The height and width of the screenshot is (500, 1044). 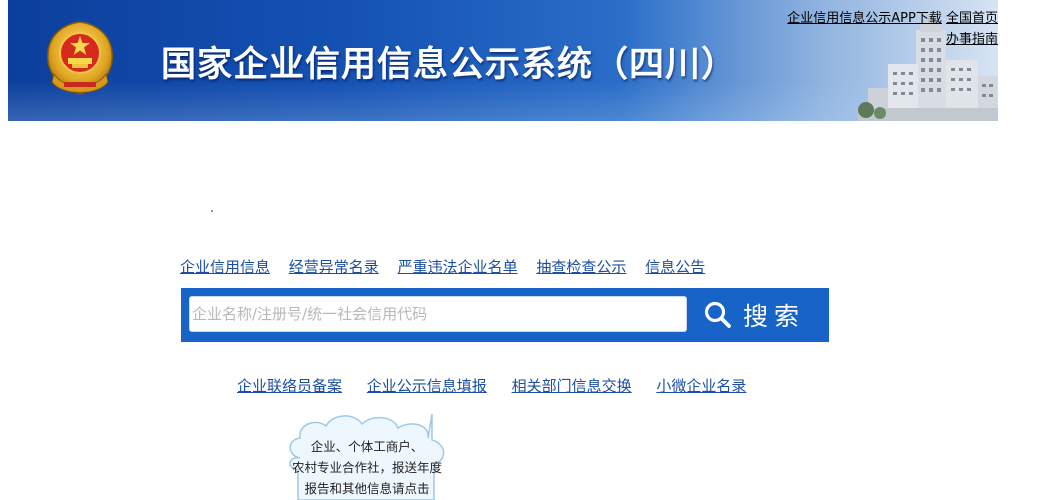 I want to click on nav-credit-info: 企业信用信息, so click(x=225, y=267).